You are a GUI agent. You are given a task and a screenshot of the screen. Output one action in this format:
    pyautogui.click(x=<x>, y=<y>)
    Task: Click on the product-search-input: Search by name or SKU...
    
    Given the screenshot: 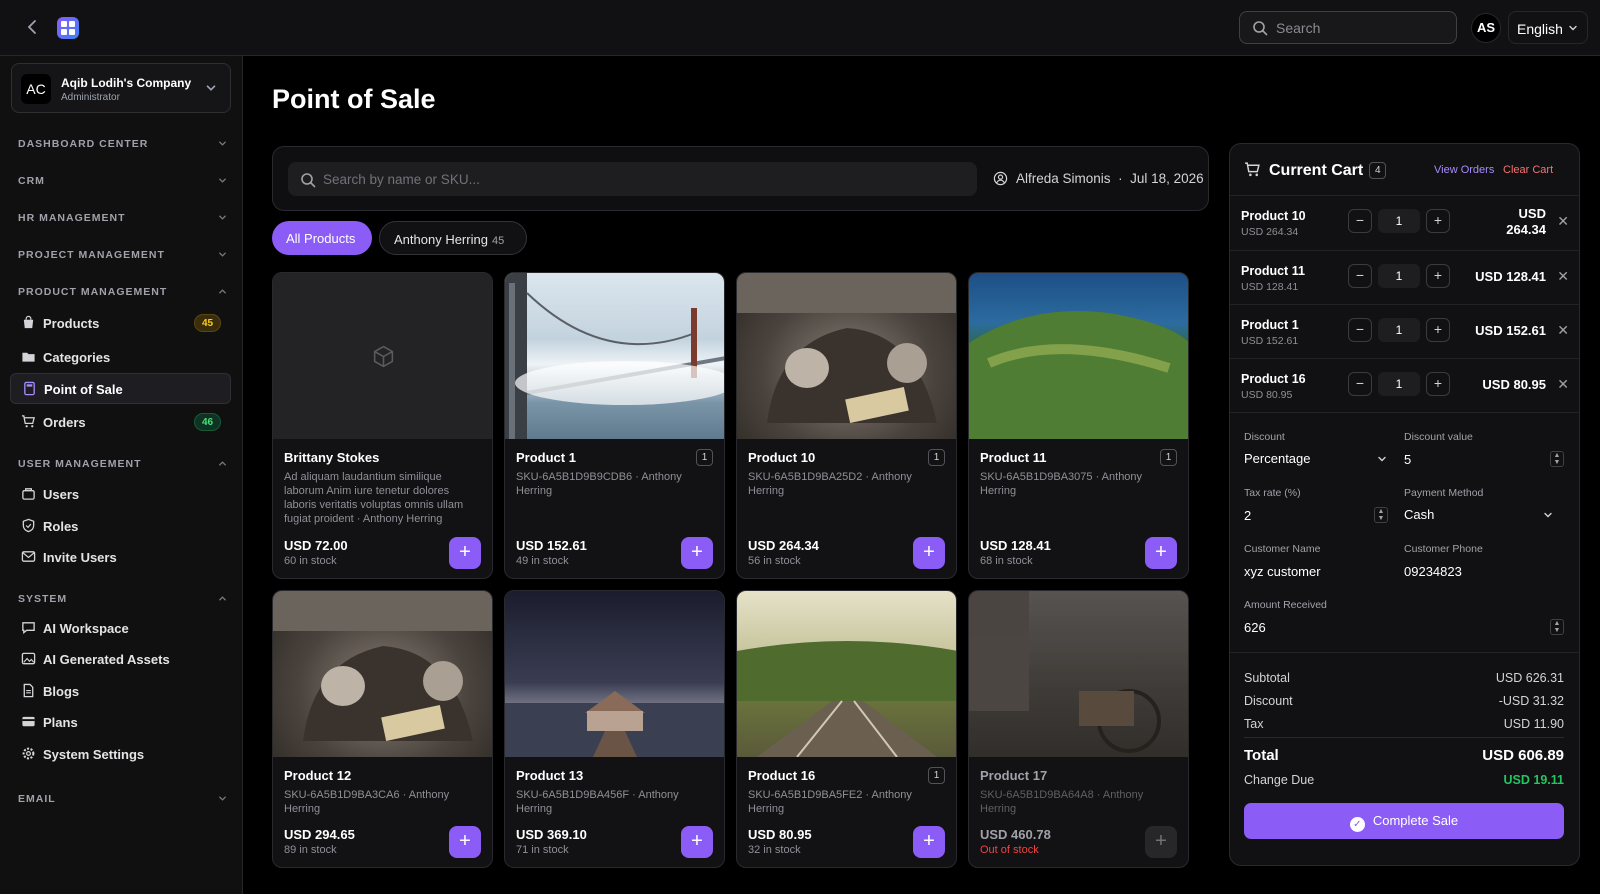 What is the action you would take?
    pyautogui.click(x=632, y=179)
    